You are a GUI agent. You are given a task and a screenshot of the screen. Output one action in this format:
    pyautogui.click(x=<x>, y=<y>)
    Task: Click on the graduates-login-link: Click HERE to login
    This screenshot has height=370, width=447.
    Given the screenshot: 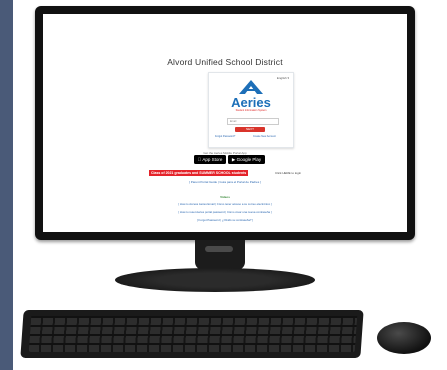 What is the action you would take?
    pyautogui.click(x=288, y=173)
    